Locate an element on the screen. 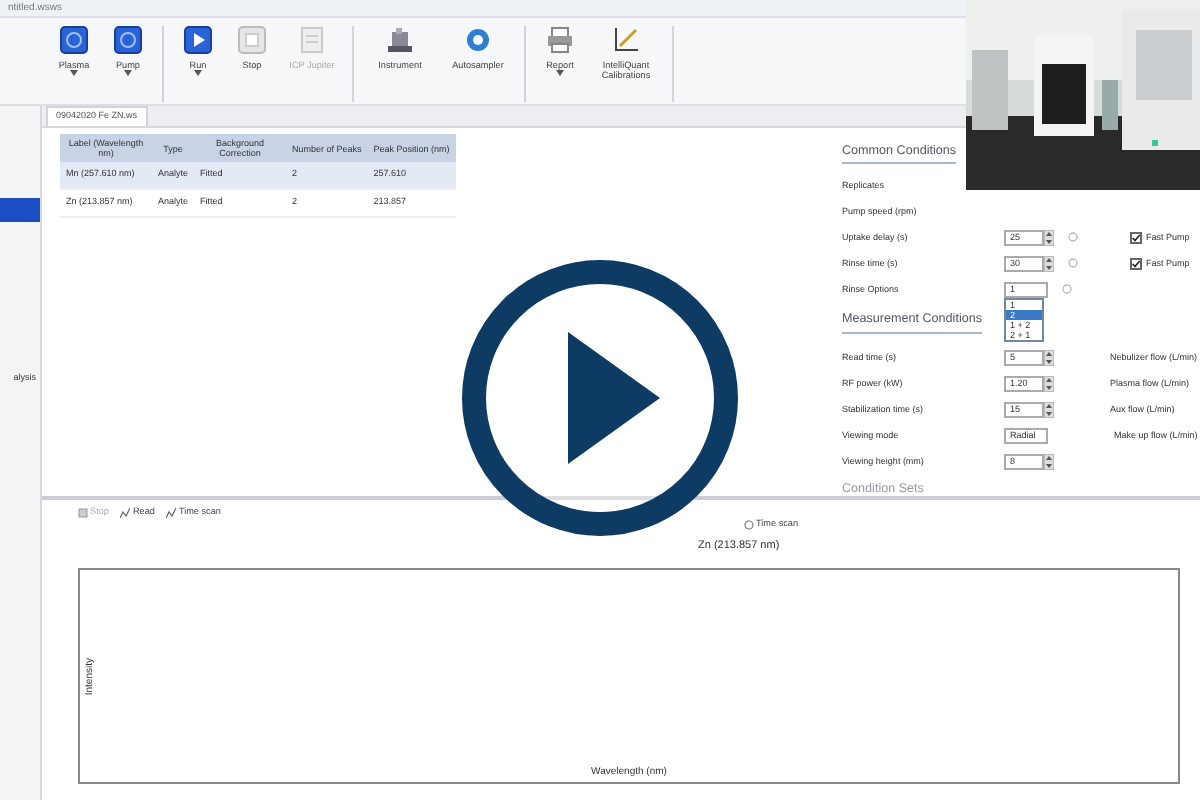  autosampler-icon is located at coordinates (478, 40).